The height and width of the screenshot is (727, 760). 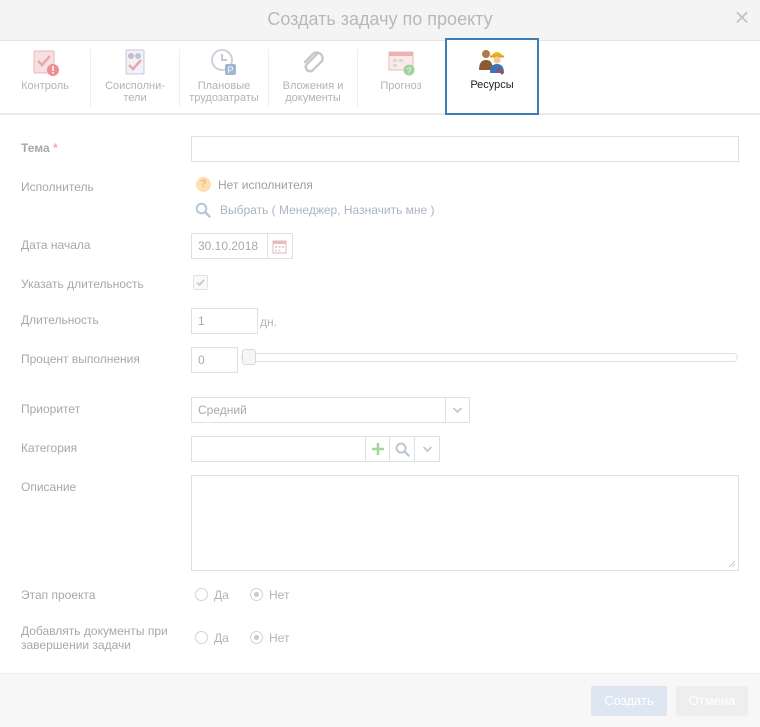 I want to click on close-icon: ×, so click(x=742, y=17).